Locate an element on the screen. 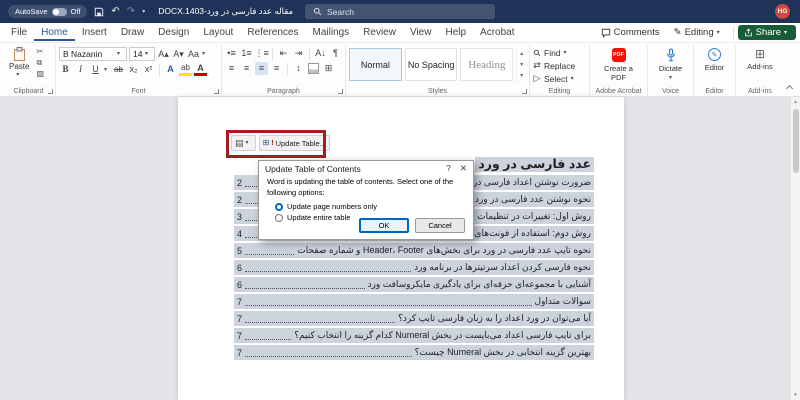  strikethrough-button: ab is located at coordinates (118, 69).